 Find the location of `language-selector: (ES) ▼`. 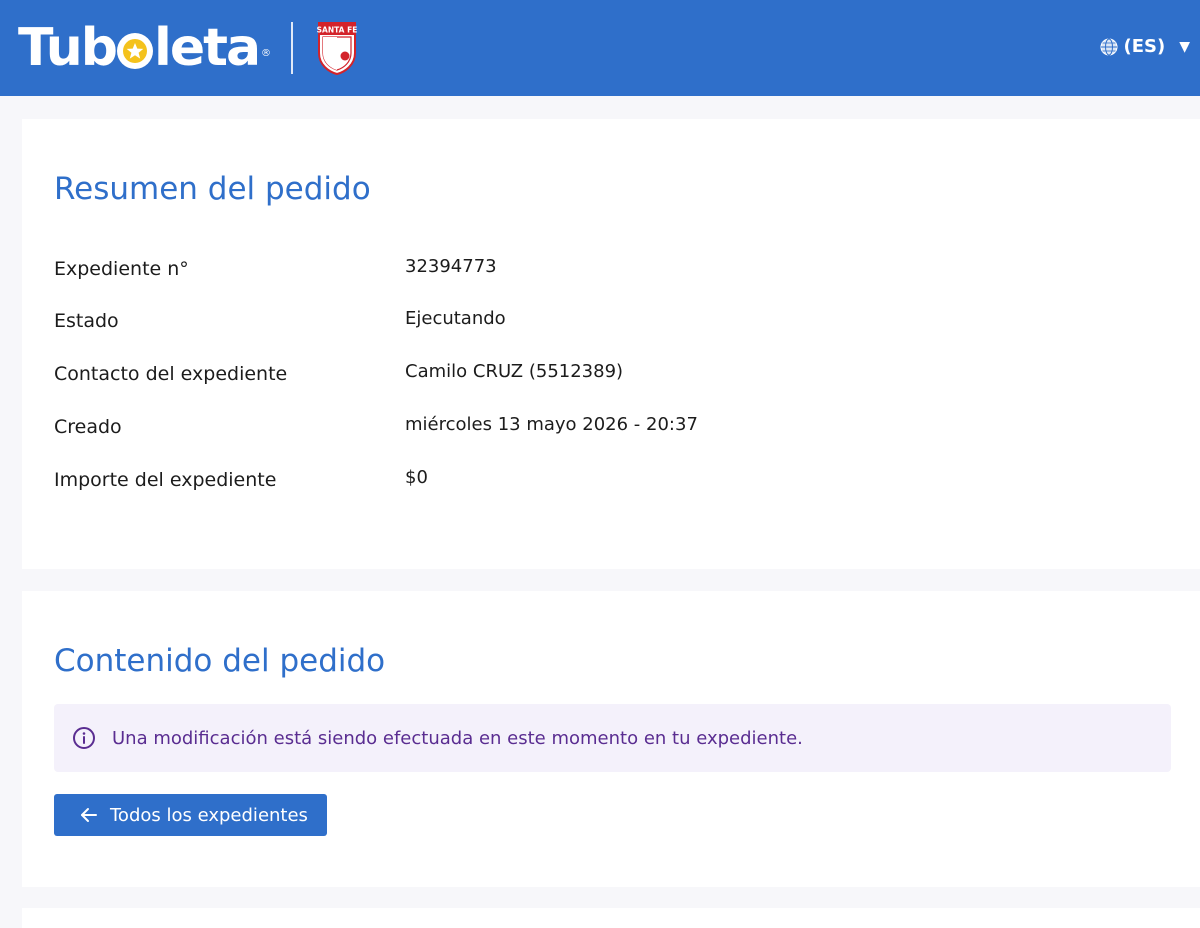

language-selector: (ES) ▼ is located at coordinates (1145, 46).